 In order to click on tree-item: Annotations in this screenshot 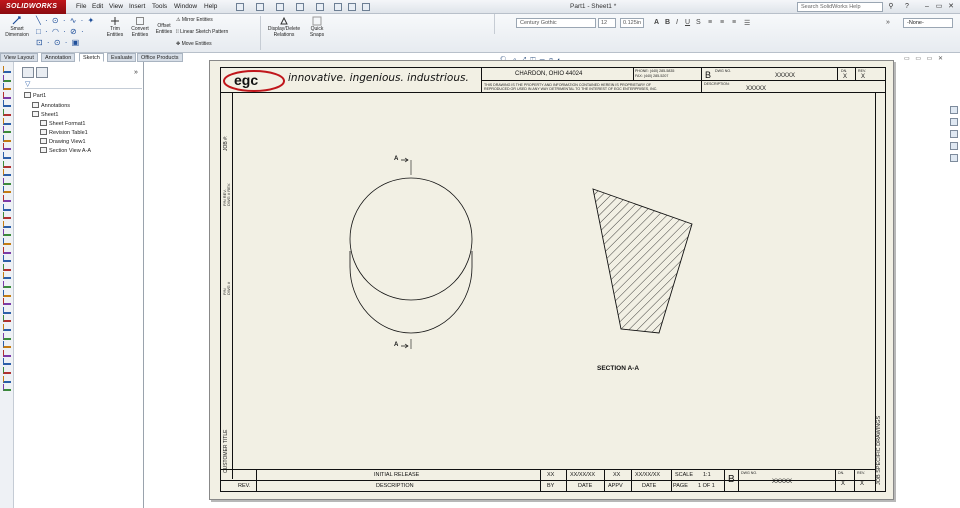, I will do `click(51, 105)`.